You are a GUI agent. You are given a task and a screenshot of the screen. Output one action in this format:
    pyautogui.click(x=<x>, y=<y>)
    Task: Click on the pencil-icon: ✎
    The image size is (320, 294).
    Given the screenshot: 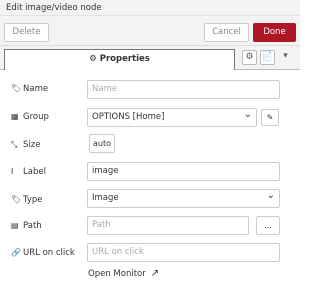 What is the action you would take?
    pyautogui.click(x=270, y=117)
    